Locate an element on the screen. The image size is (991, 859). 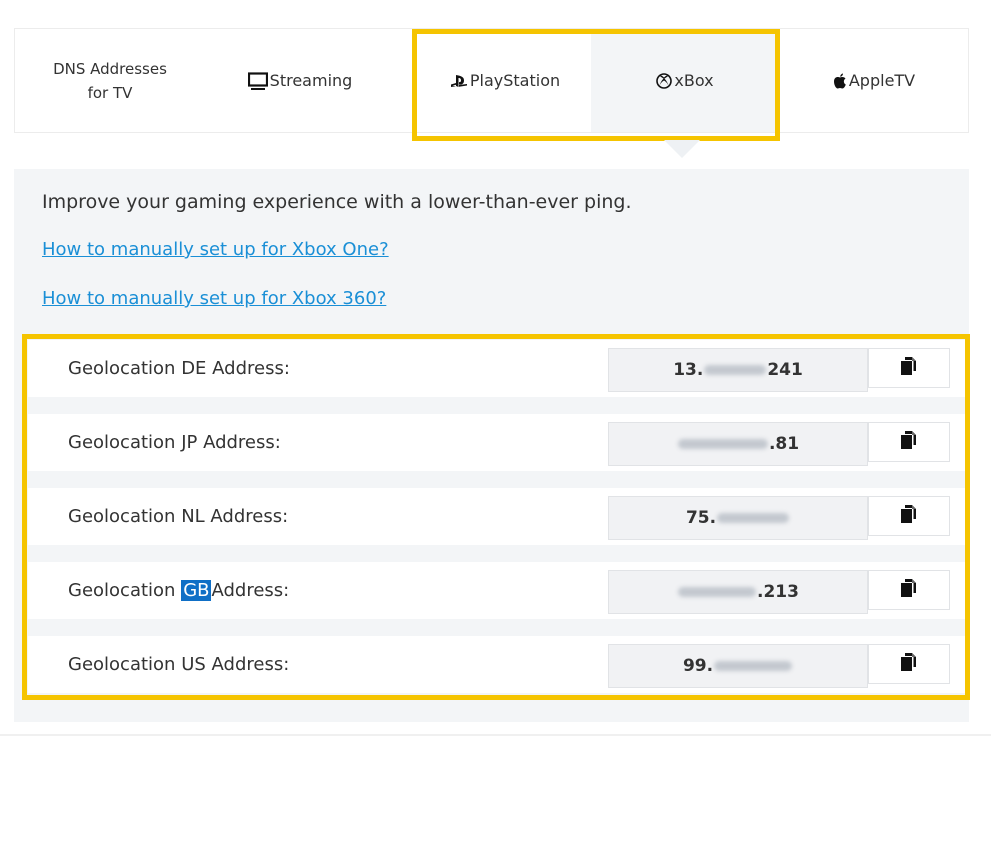
monitor-icon is located at coordinates (257, 80).